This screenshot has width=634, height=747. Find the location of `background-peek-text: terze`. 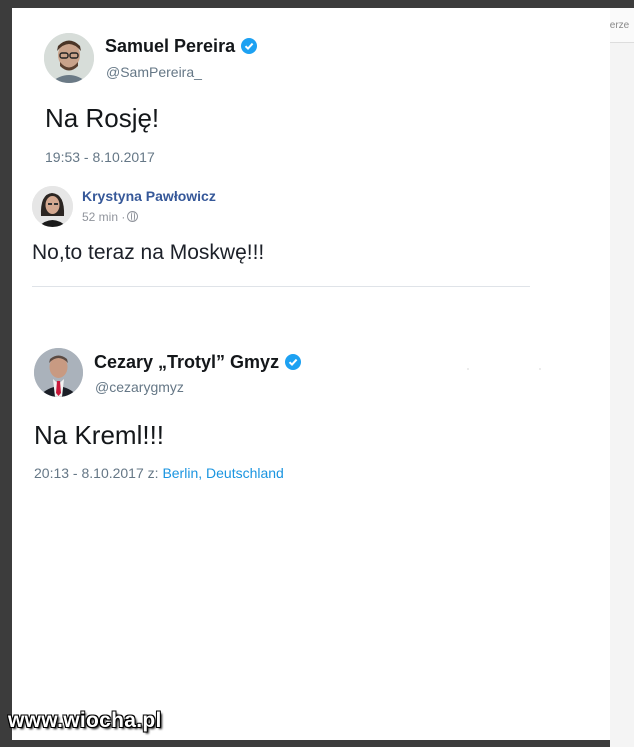

background-peek-text: terze is located at coordinates (618, 25).